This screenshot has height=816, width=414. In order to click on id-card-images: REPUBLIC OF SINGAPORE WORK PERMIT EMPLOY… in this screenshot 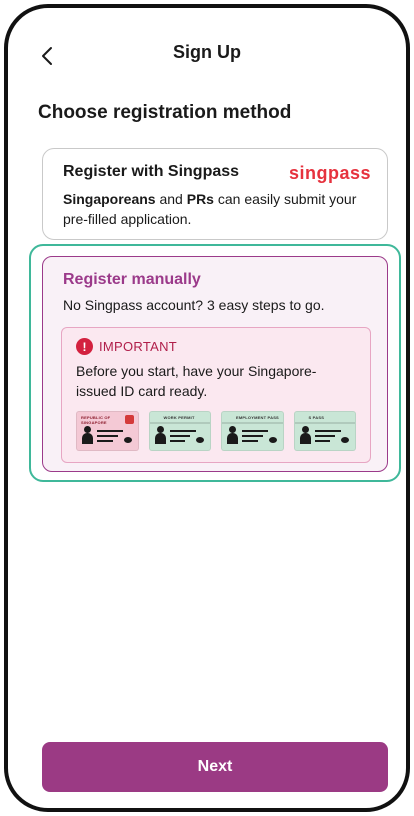, I will do `click(216, 431)`.